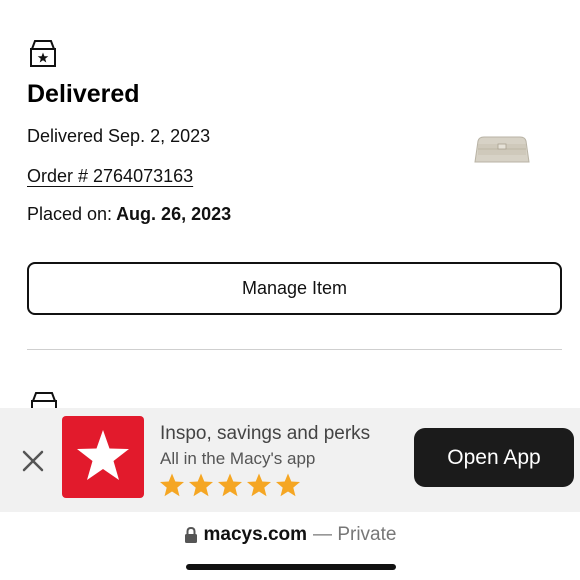 Image resolution: width=580 pixels, height=580 pixels. I want to click on private-mode-label: — Private, so click(355, 534).